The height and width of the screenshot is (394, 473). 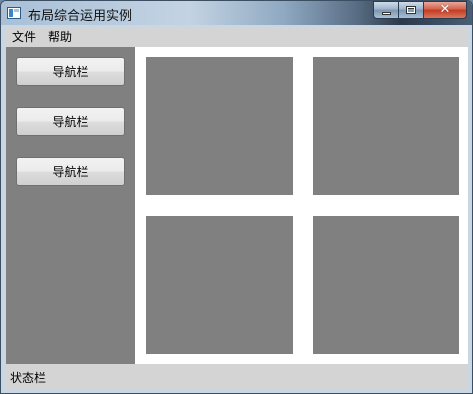 I want to click on content-panel-bottom-left, so click(x=219, y=285).